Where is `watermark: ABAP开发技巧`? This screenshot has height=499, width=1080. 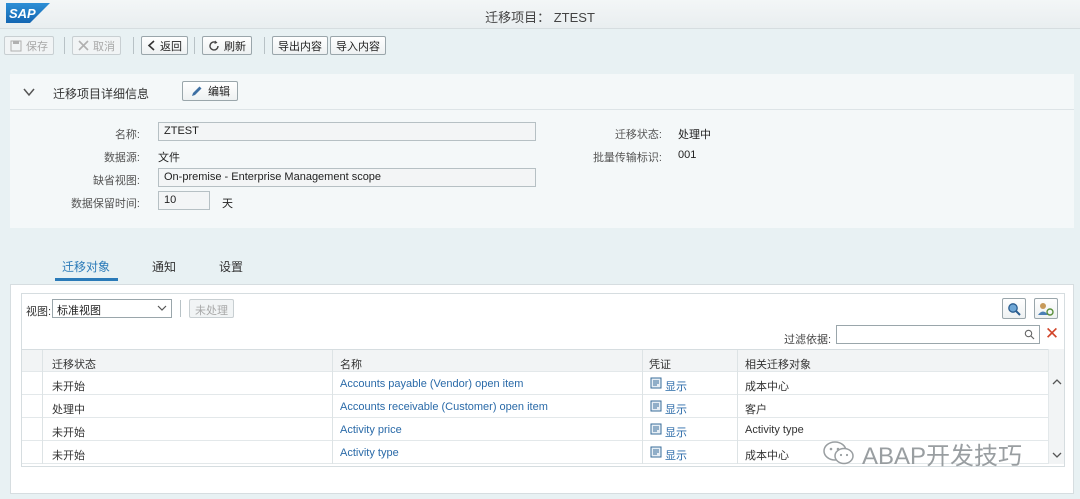 watermark: ABAP开发技巧 is located at coordinates (922, 453).